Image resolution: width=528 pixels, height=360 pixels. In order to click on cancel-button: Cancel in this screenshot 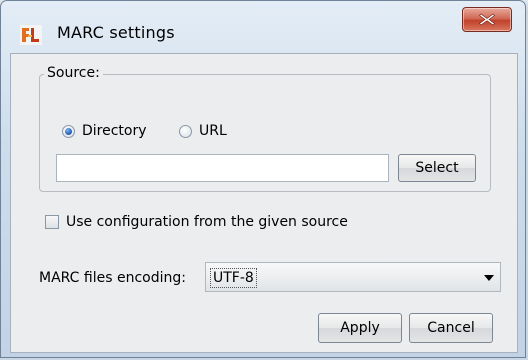, I will do `click(451, 328)`.